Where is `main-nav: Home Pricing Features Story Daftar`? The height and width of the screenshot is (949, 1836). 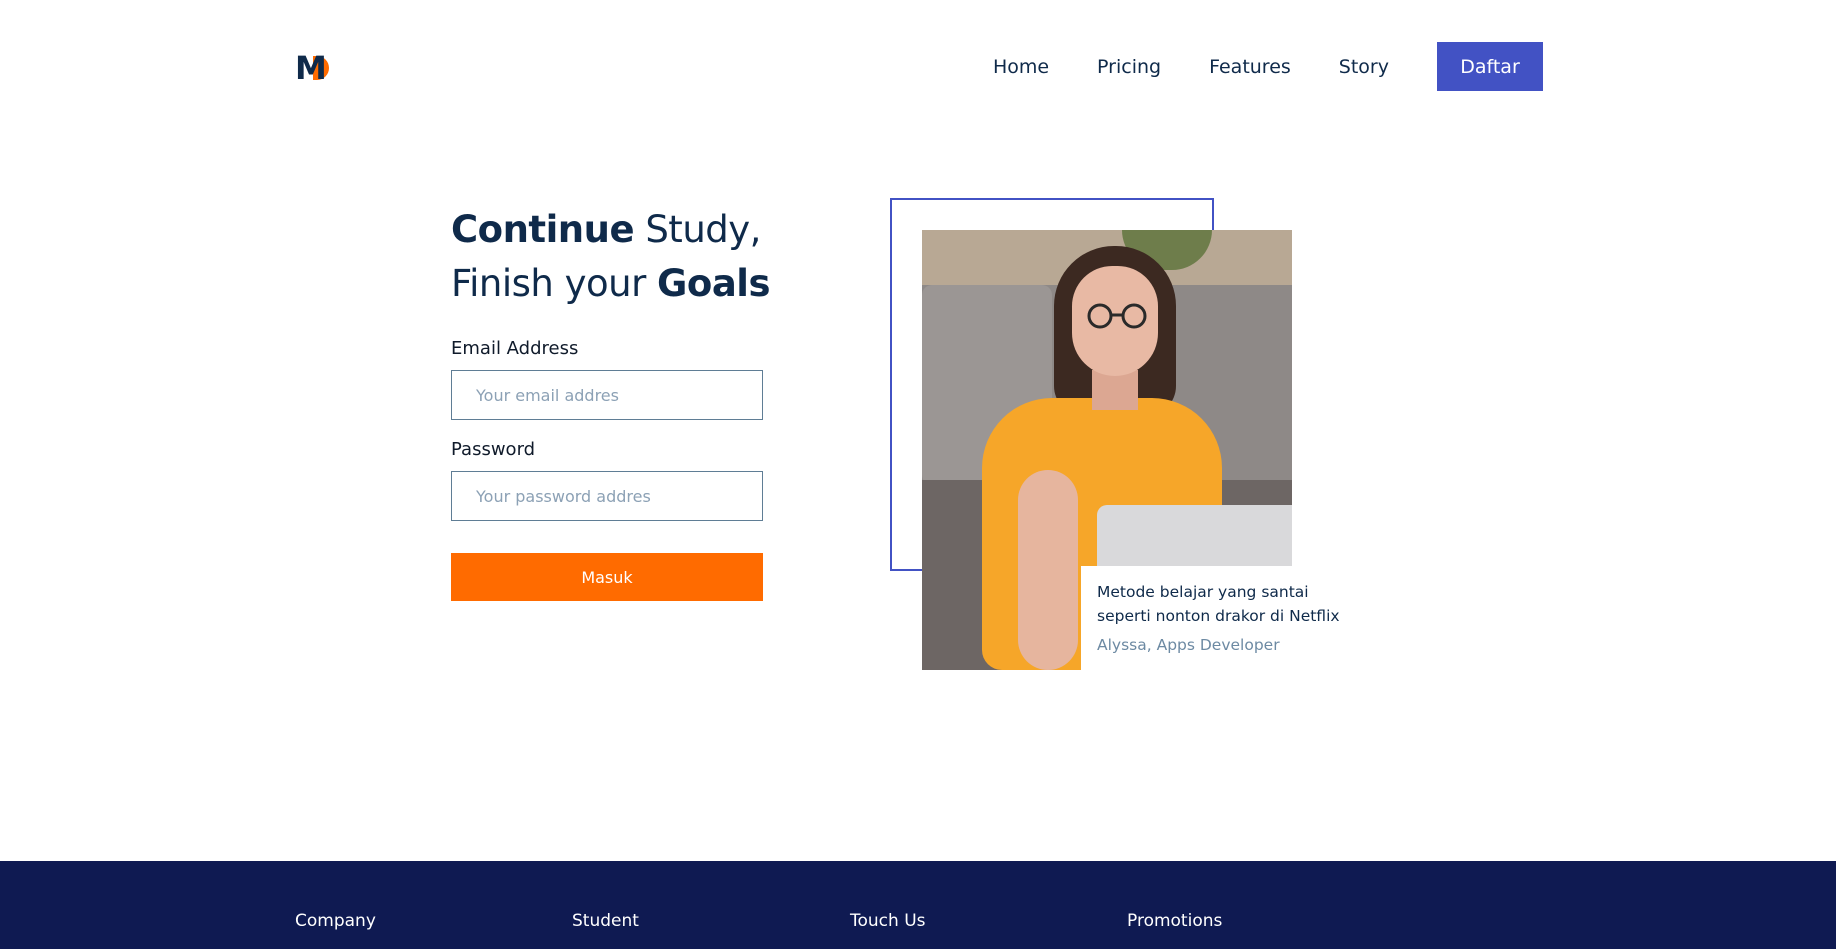 main-nav: Home Pricing Features Story Daftar is located at coordinates (1268, 66).